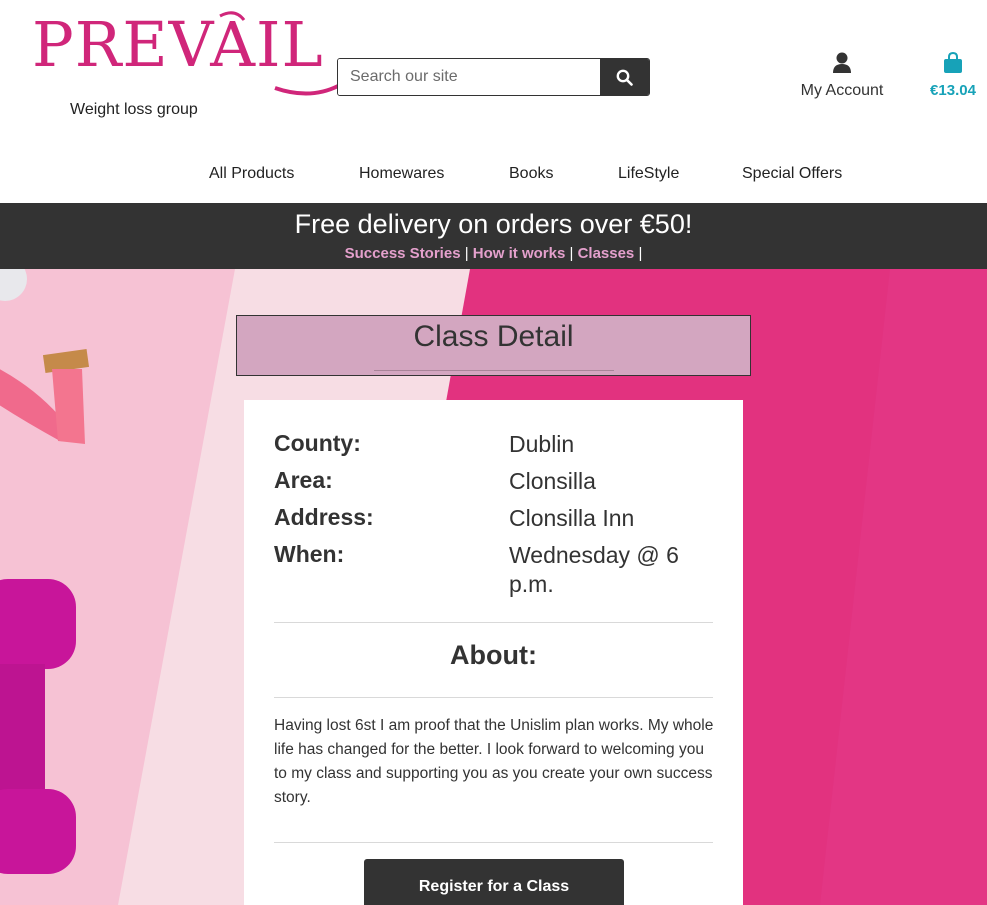  What do you see at coordinates (317, 443) in the screenshot?
I see `county-label: County:` at bounding box center [317, 443].